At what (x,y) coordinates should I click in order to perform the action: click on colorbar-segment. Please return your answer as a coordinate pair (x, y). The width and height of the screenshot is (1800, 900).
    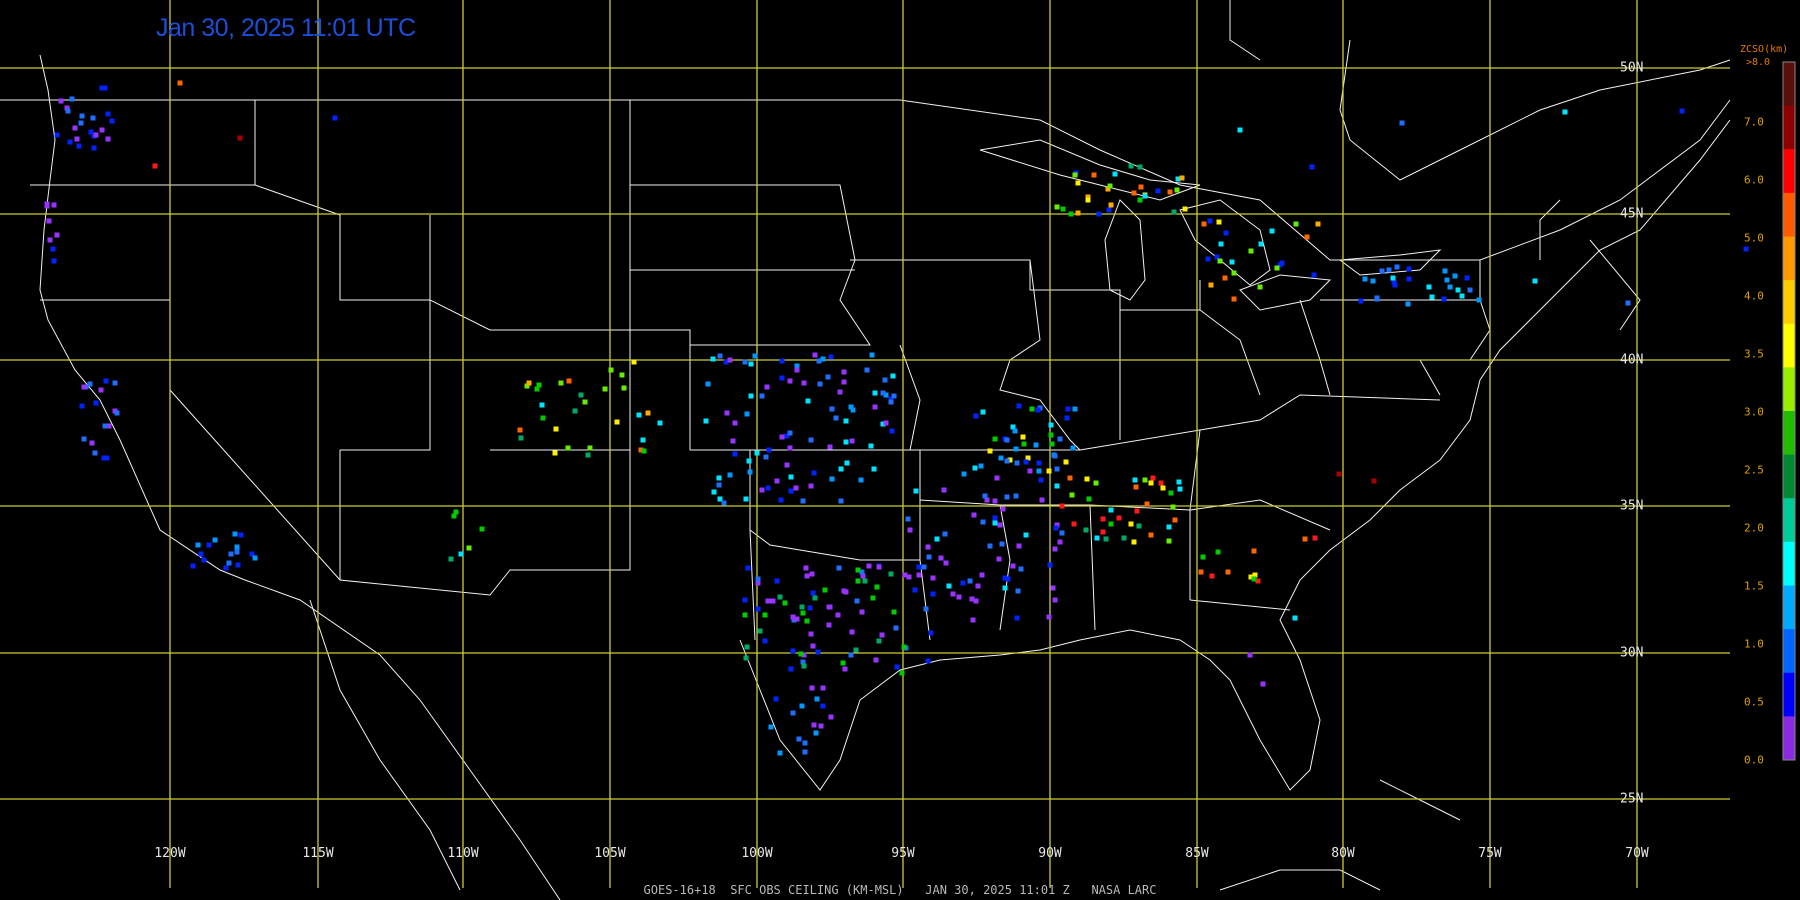
    Looking at the image, I should click on (1789, 563).